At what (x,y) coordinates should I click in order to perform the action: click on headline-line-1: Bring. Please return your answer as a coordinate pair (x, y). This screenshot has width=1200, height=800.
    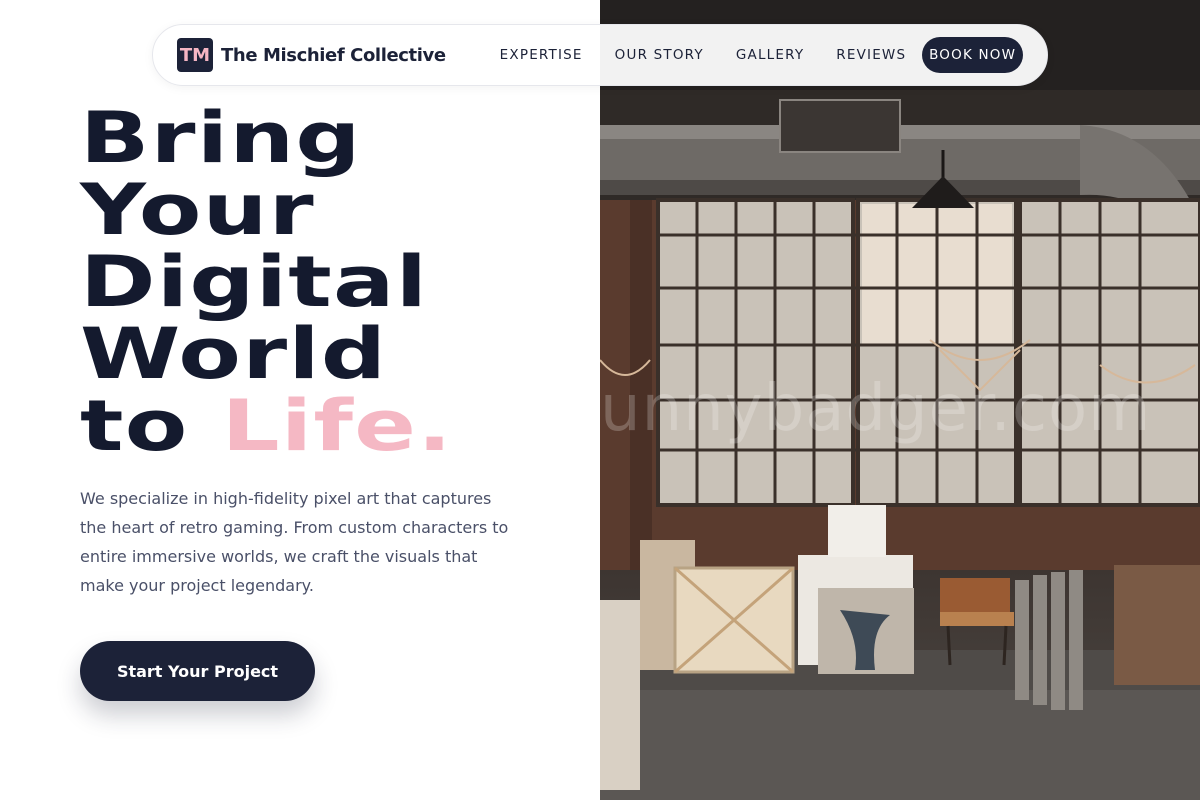
    Looking at the image, I should click on (221, 138).